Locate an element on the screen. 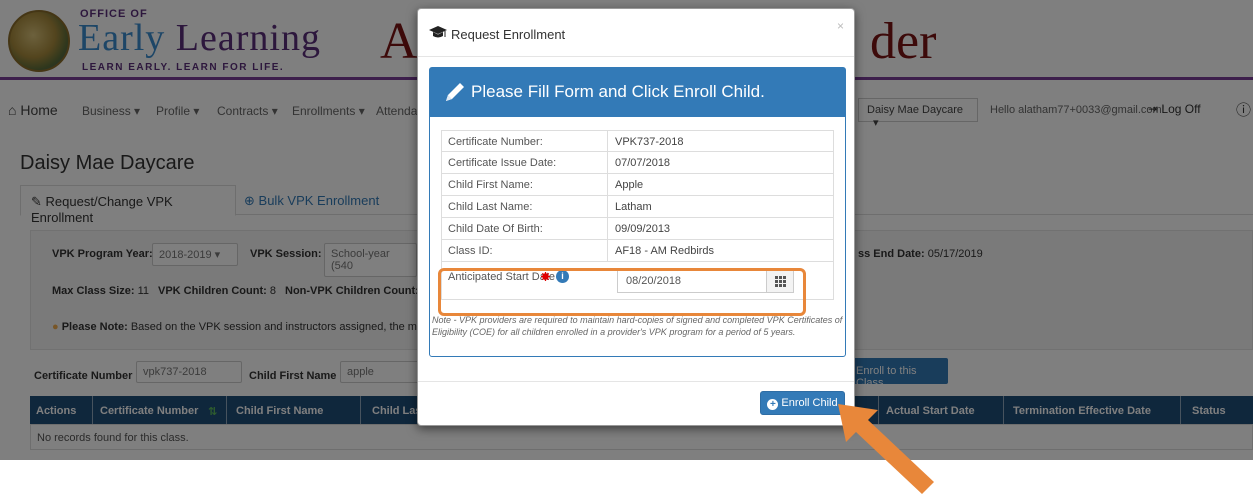 This screenshot has width=1253, height=498. detail-row-date-of-birth: Child Date Of Birth: 09/09/2013 is located at coordinates (637, 229).